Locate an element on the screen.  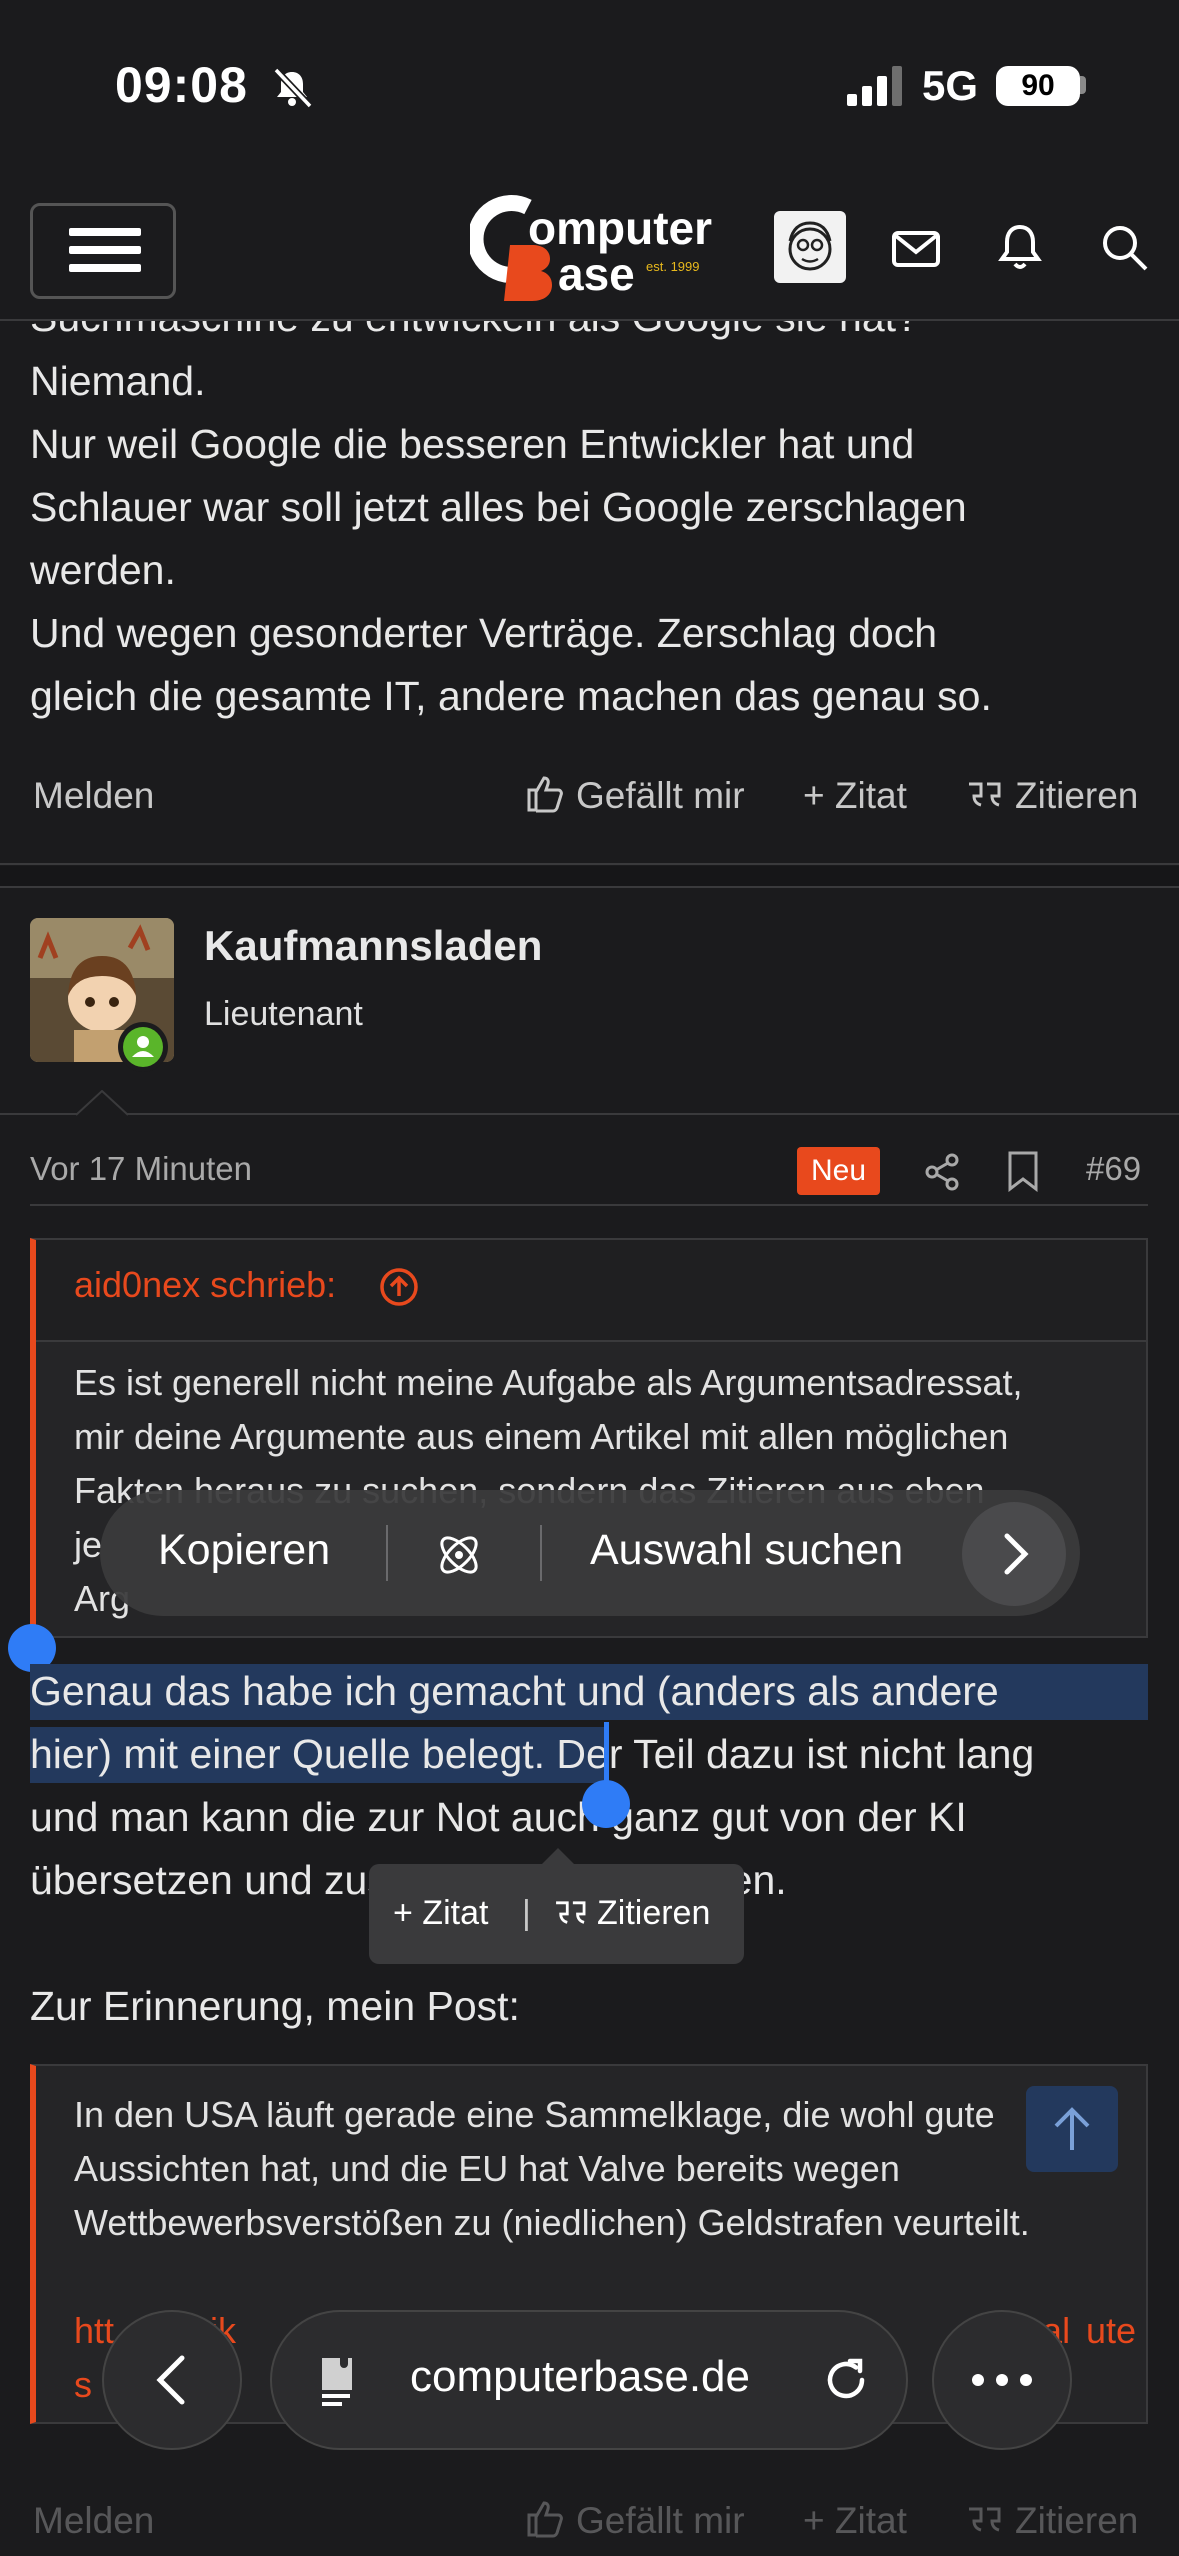
browser-back-button is located at coordinates (172, 2380).